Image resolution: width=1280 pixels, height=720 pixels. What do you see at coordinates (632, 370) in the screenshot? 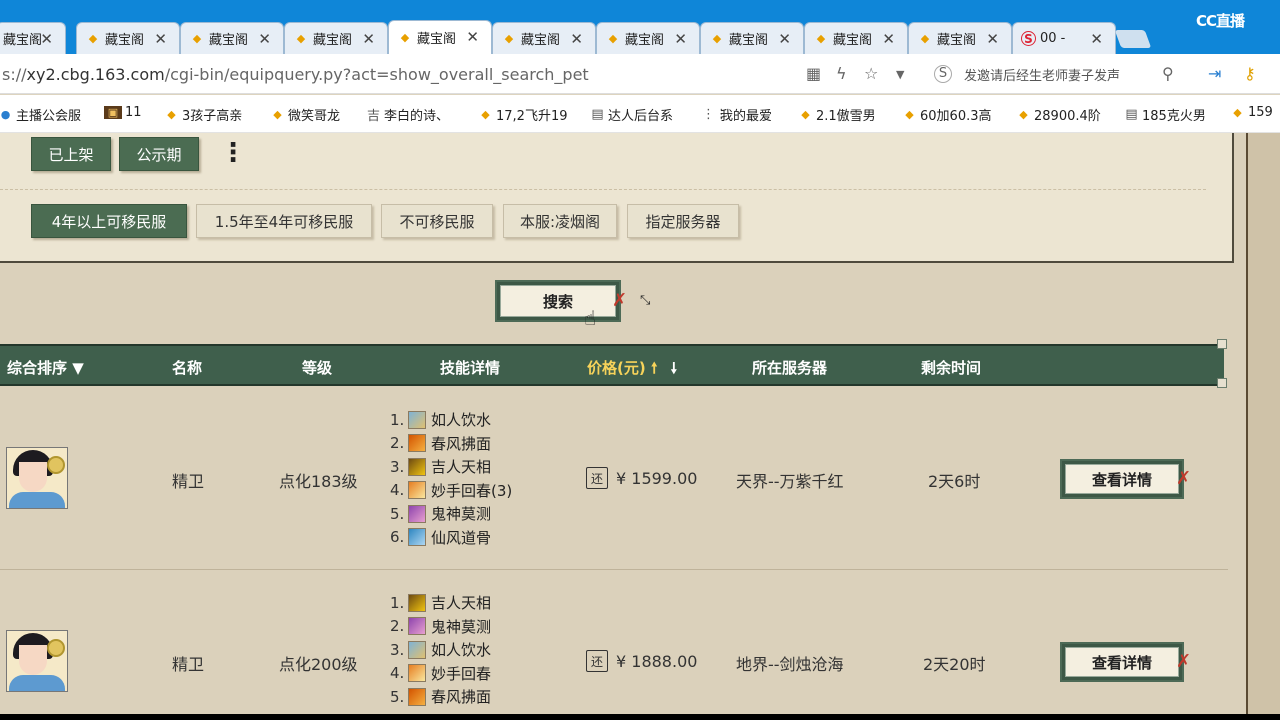
I see `price-header: 价格(元) 🠕 🠗` at bounding box center [632, 370].